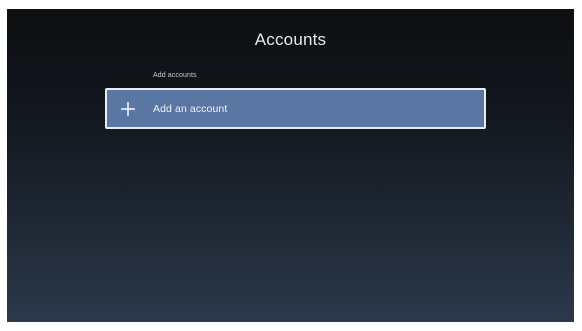 The image size is (582, 331). What do you see at coordinates (175, 75) in the screenshot?
I see `section-label-add-accounts: Add accounts` at bounding box center [175, 75].